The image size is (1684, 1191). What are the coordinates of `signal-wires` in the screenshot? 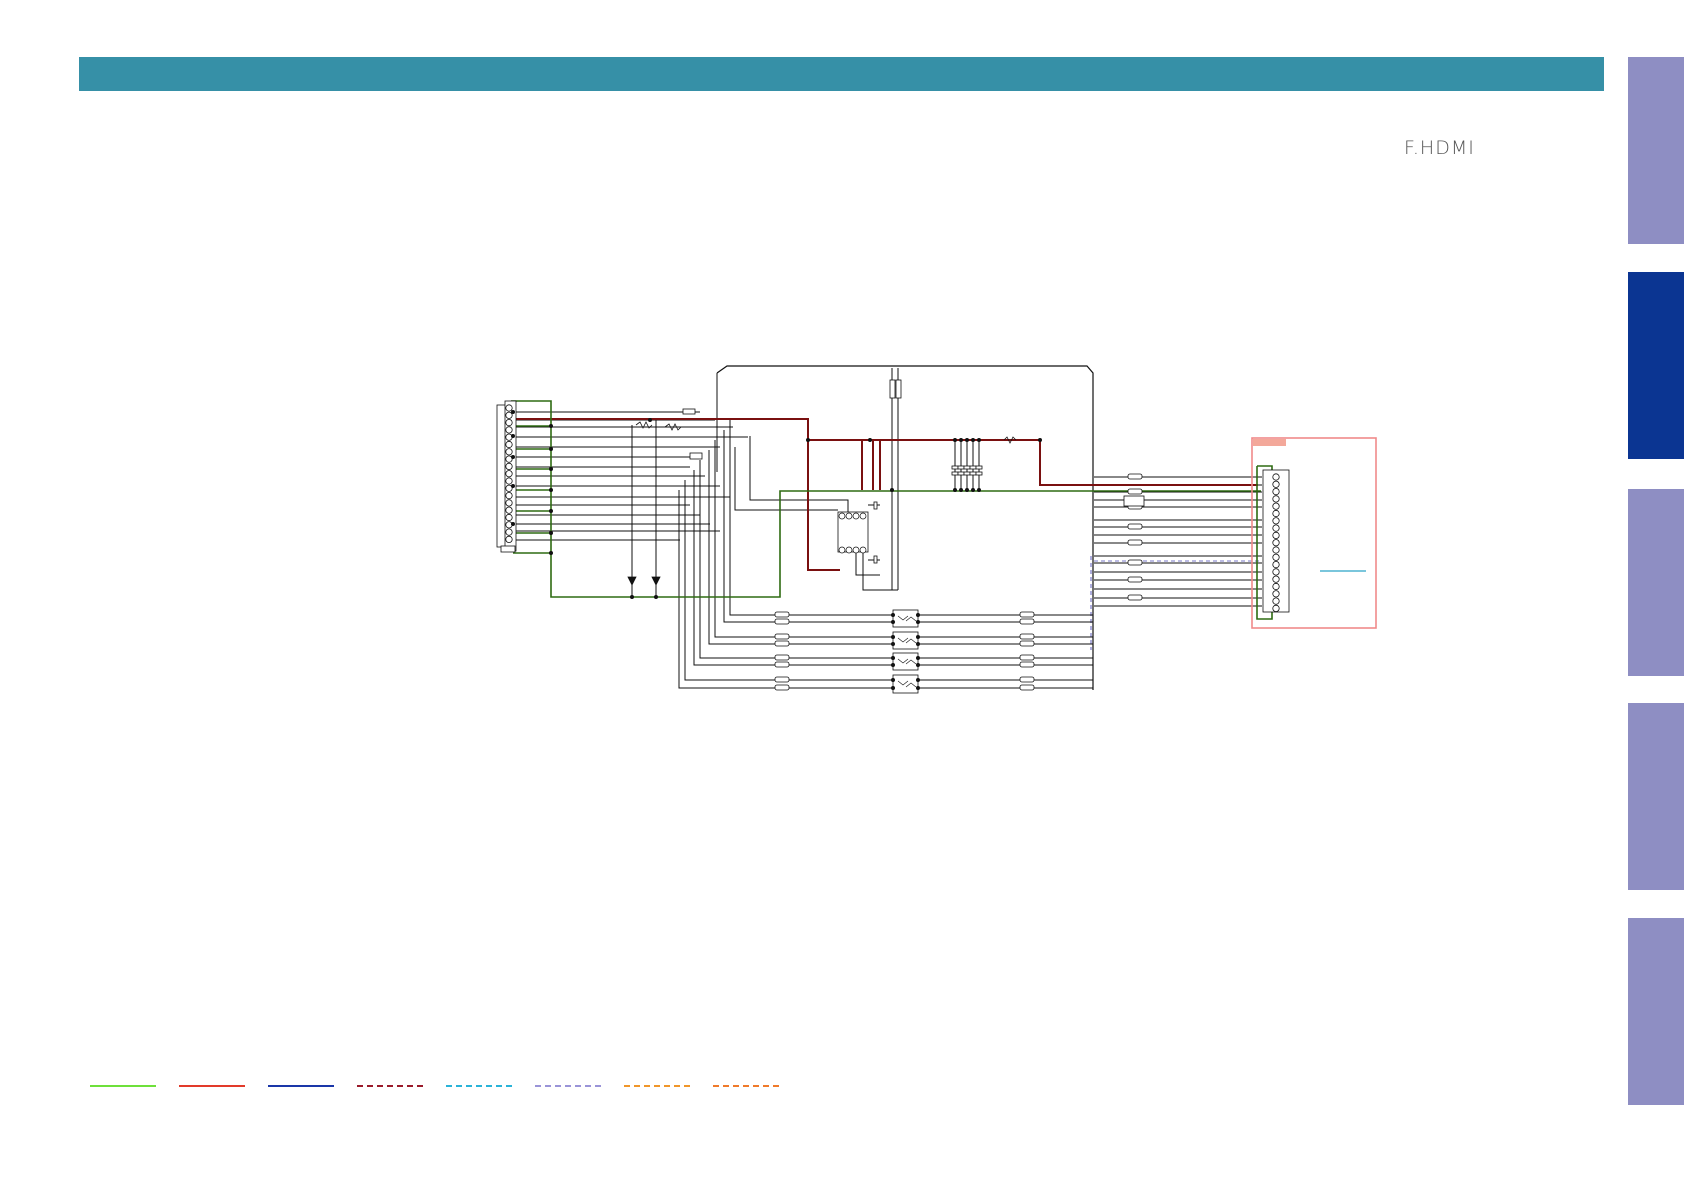 It's located at (887, 527).